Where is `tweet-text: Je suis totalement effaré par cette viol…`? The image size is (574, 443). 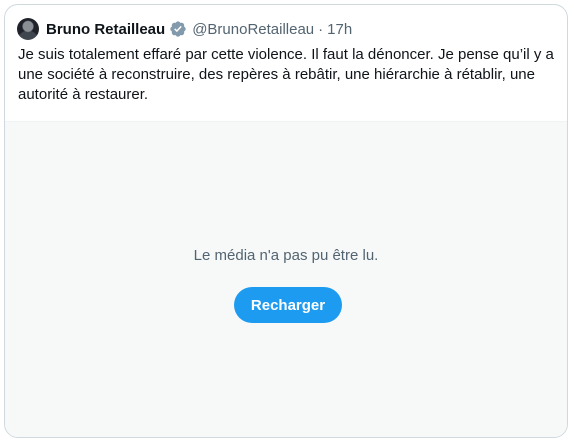 tweet-text: Je suis totalement effaré par cette viol… is located at coordinates (286, 74).